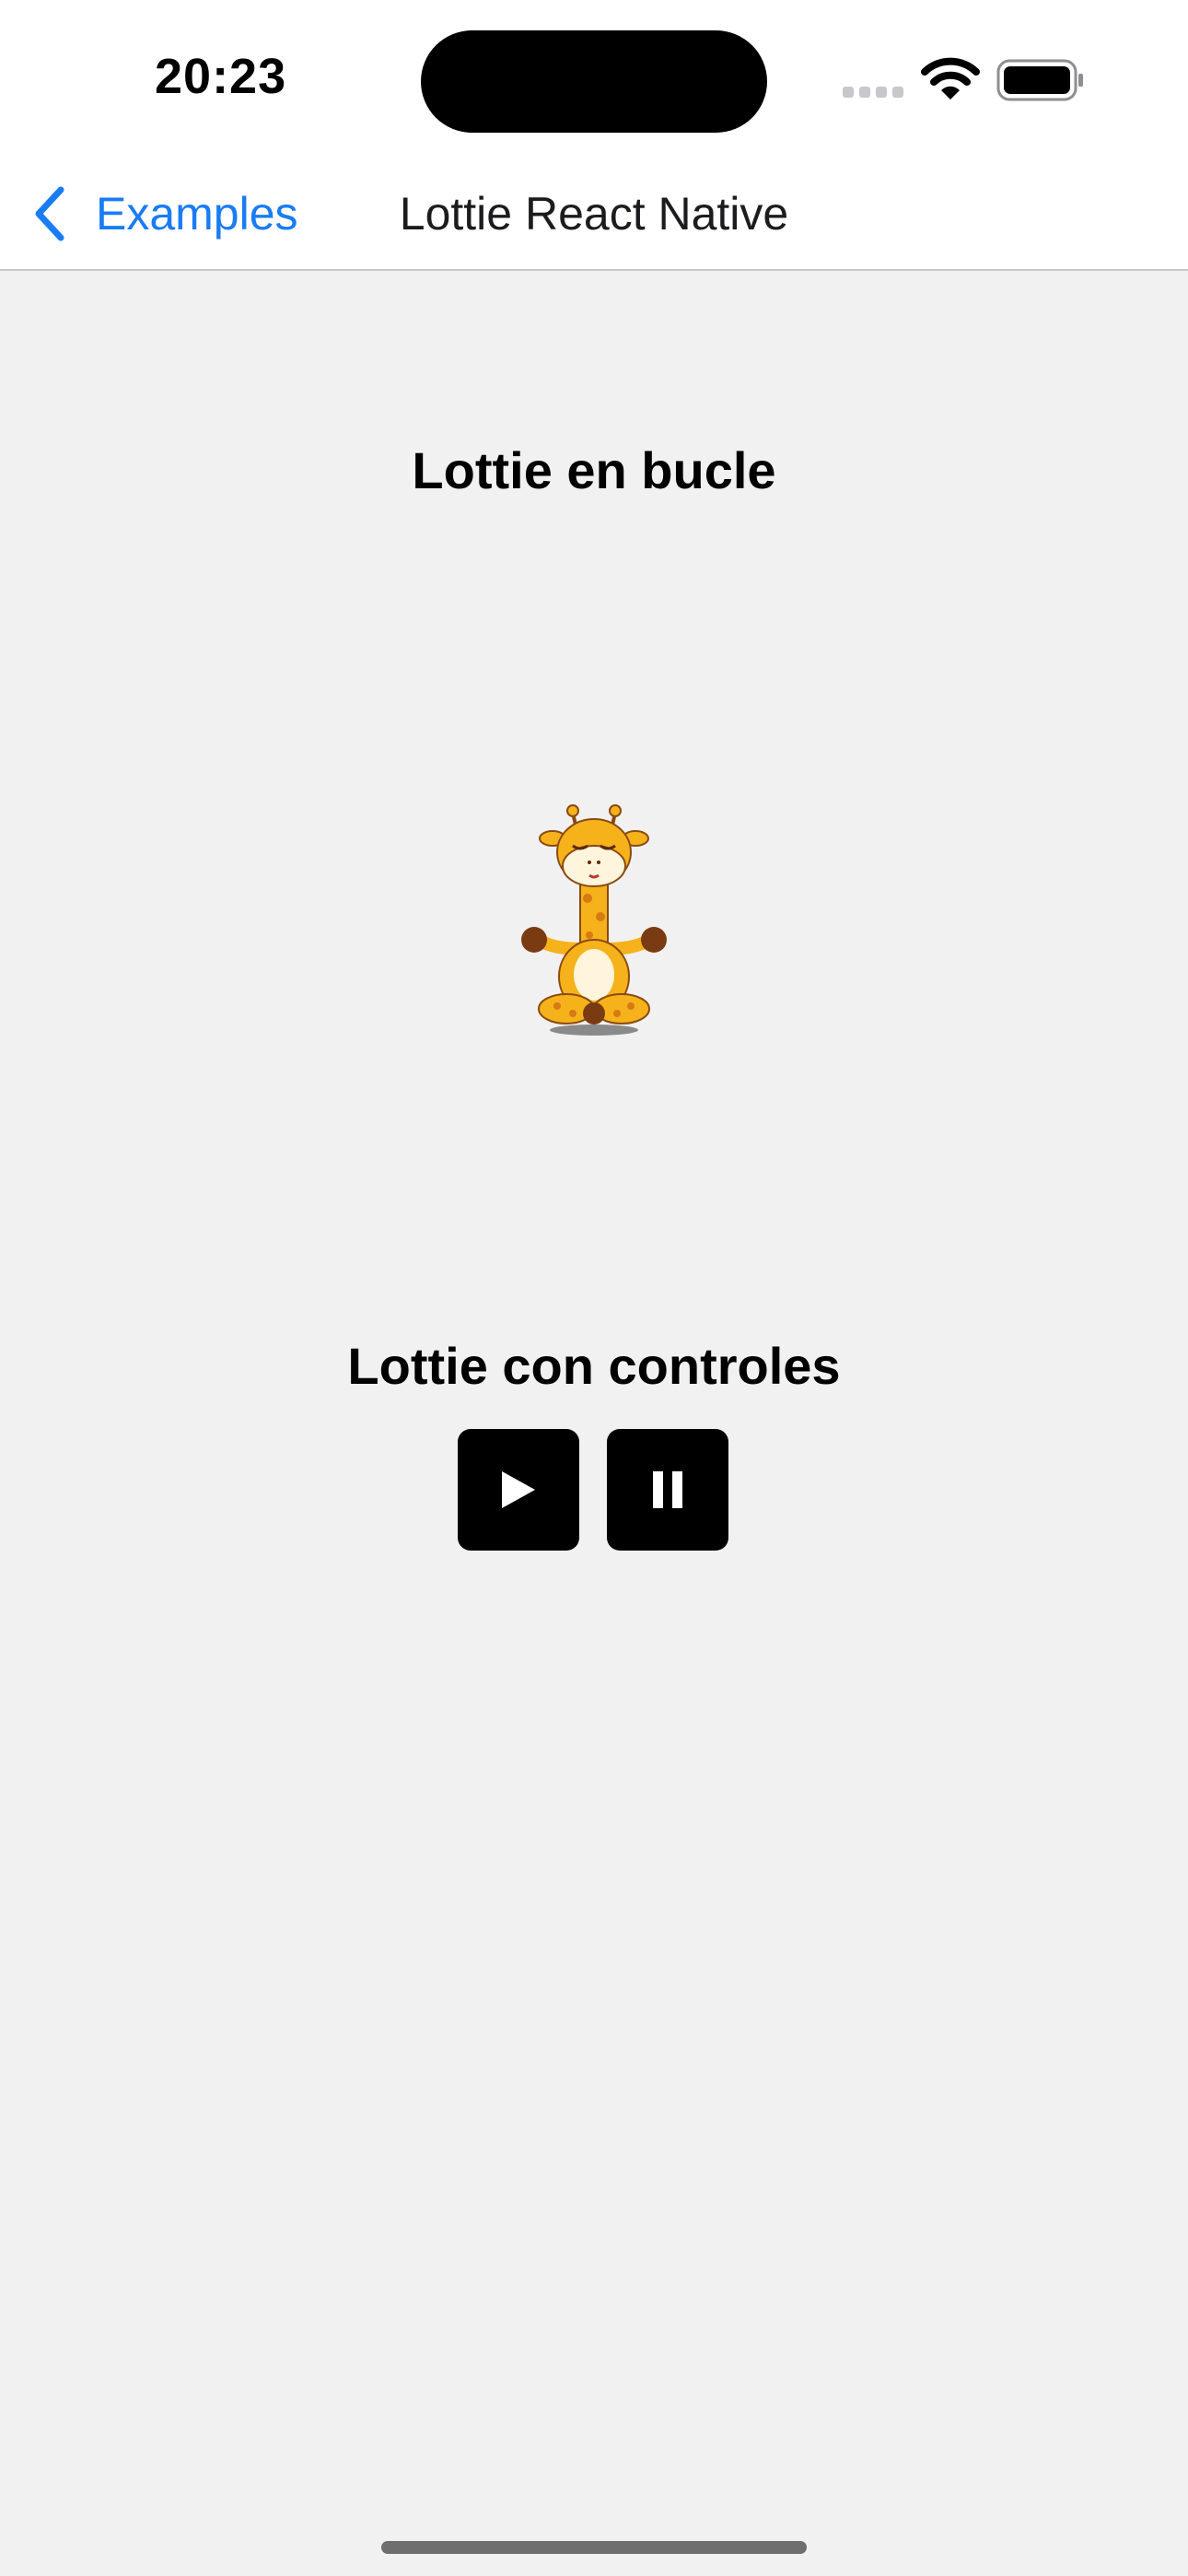  Describe the element at coordinates (593, 1490) in the screenshot. I see `animation-controls` at that location.